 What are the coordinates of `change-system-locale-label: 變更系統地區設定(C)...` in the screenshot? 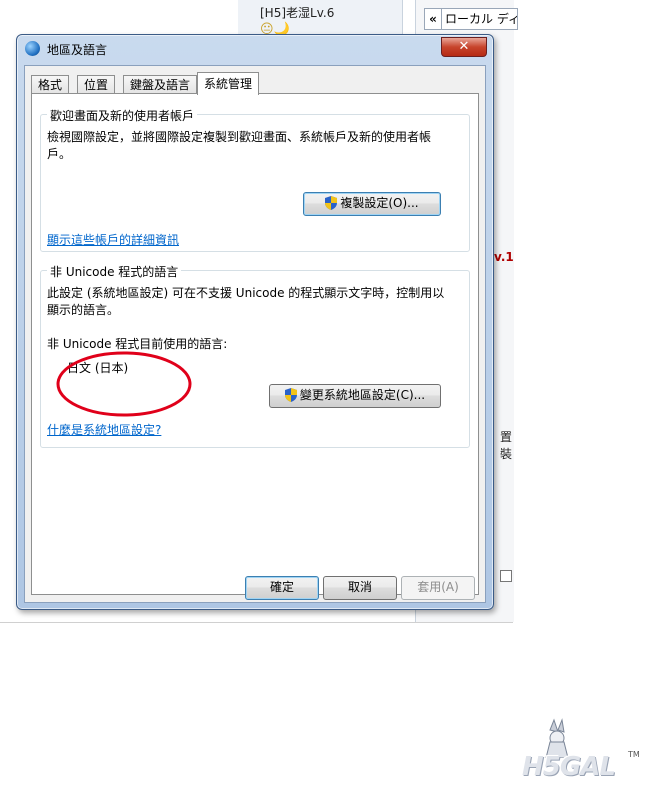 It's located at (362, 395).